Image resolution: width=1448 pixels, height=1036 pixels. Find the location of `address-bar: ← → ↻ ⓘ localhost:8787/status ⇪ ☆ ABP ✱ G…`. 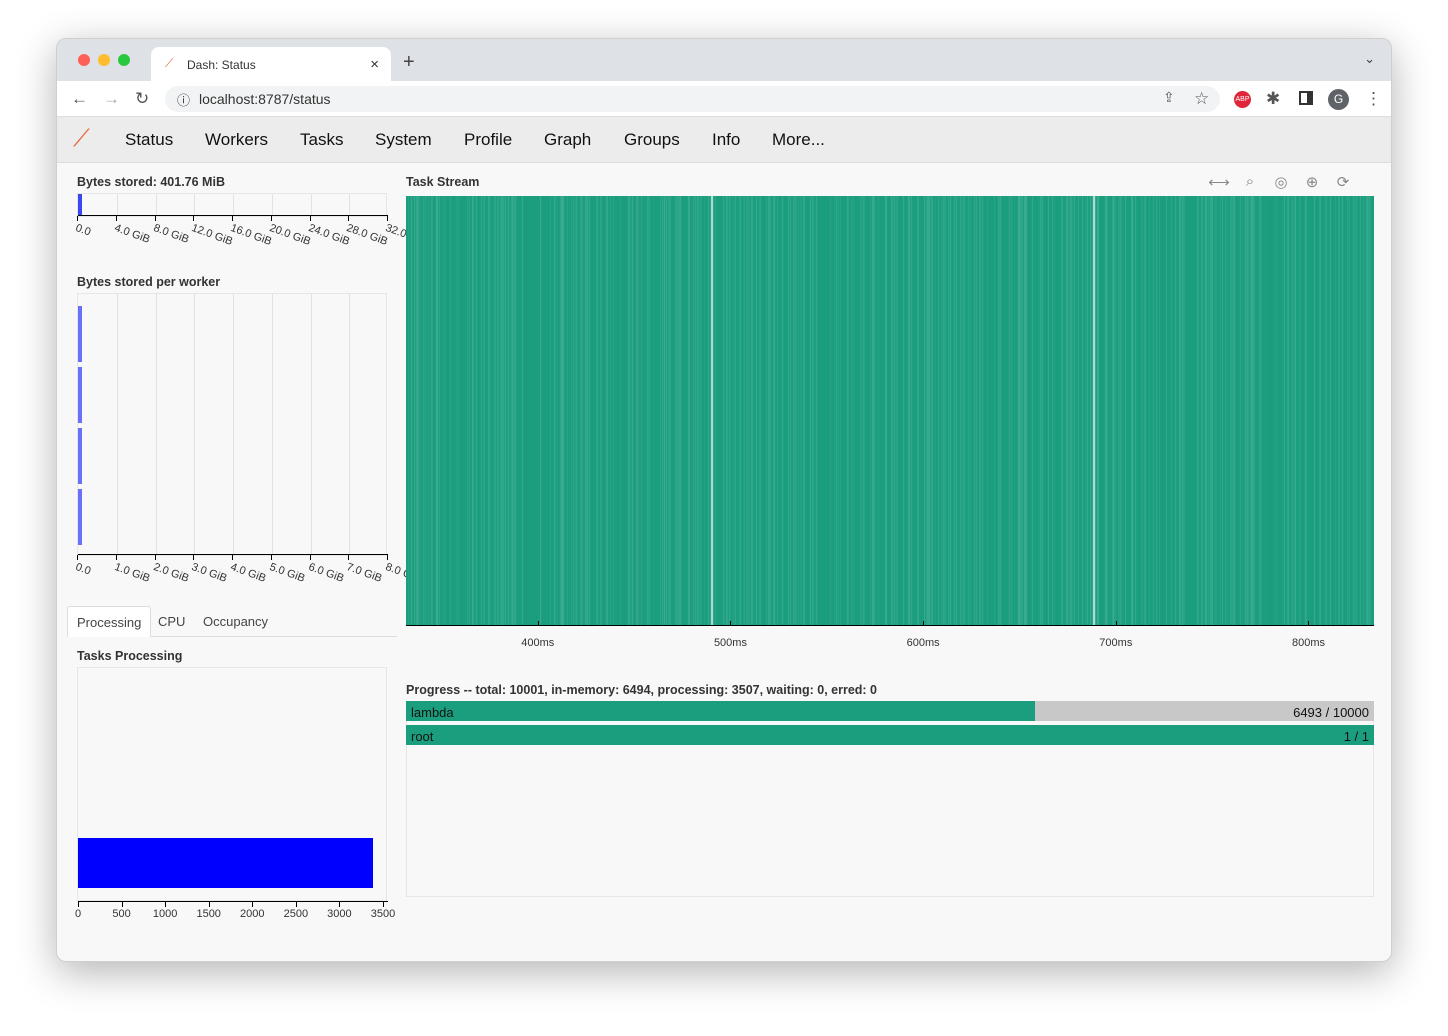

address-bar: ← → ↻ ⓘ localhost:8787/status ⇪ ☆ ABP ✱ G… is located at coordinates (724, 99).